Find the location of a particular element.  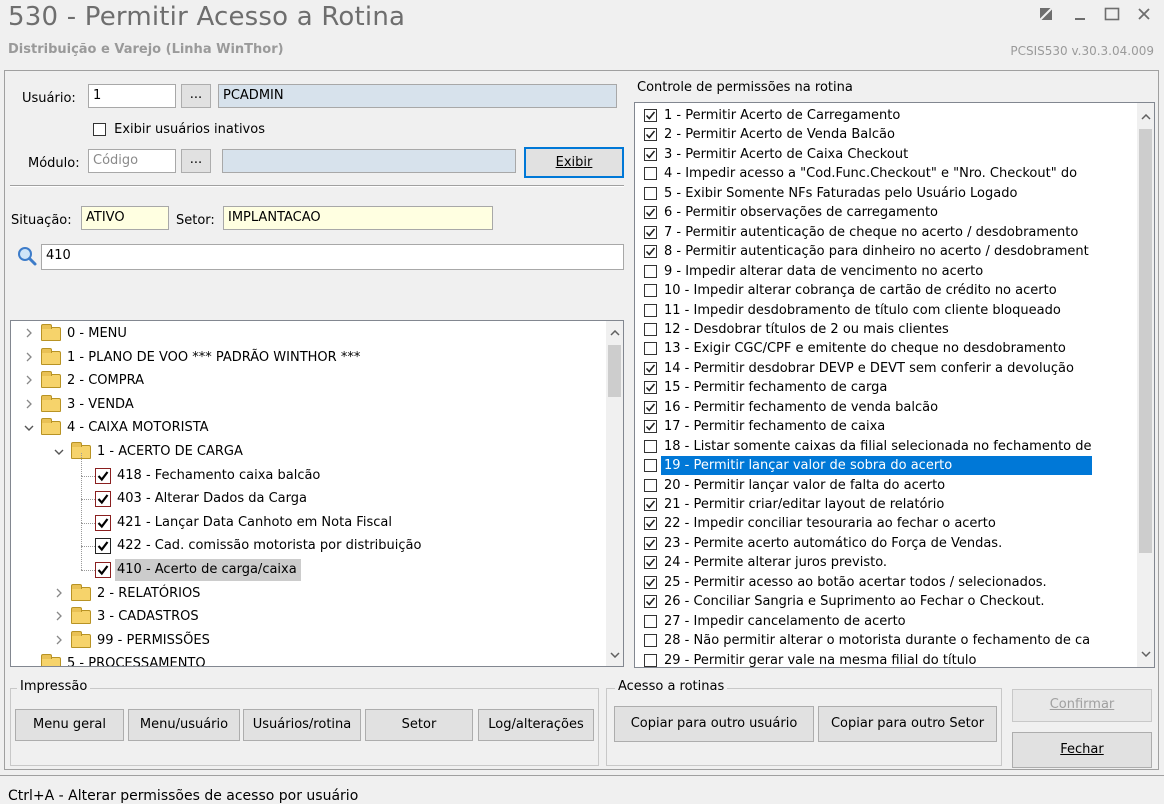

tree-routine-item: 410 - Acerto de carga/caixa is located at coordinates (308, 564).